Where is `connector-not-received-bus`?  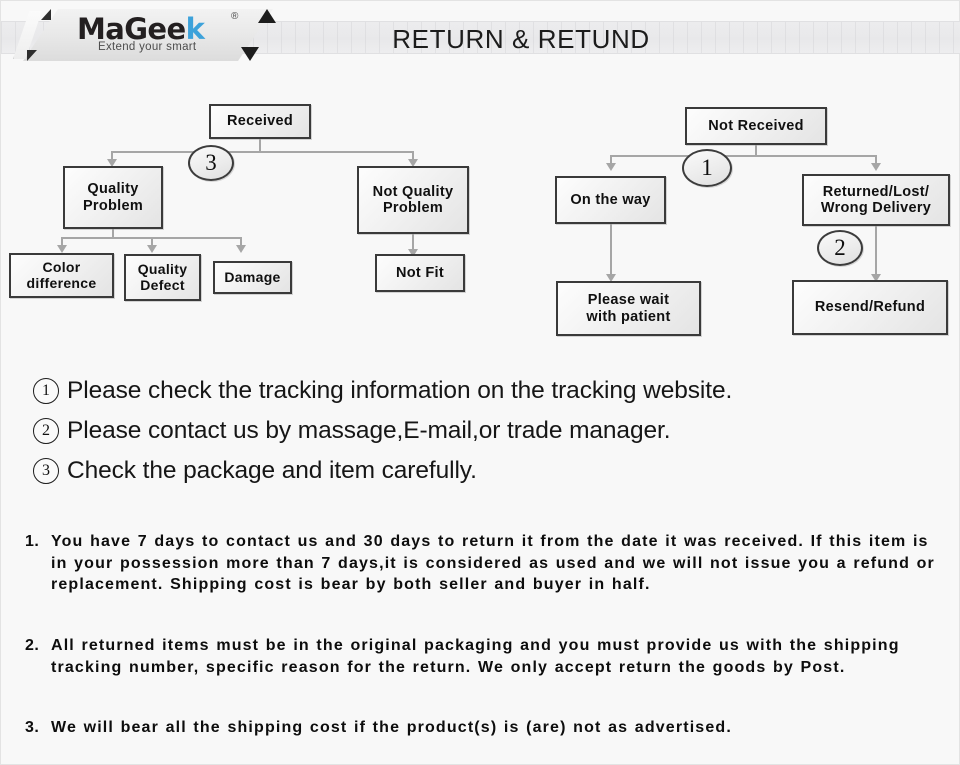 connector-not-received-bus is located at coordinates (743, 156).